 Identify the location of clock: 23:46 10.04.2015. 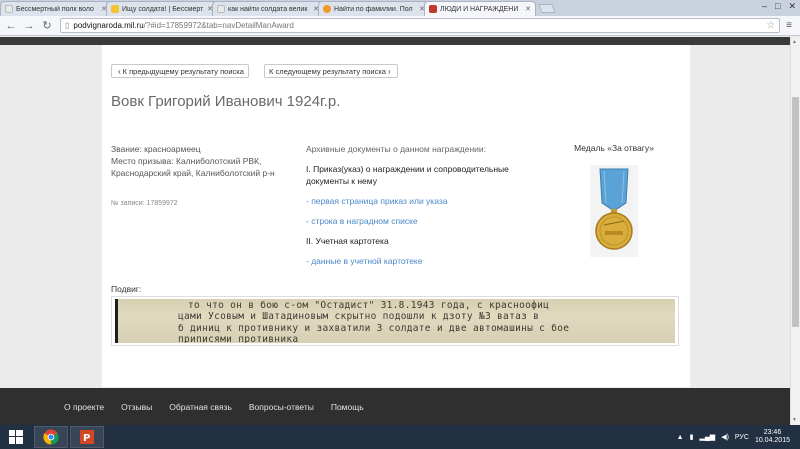
(772, 437).